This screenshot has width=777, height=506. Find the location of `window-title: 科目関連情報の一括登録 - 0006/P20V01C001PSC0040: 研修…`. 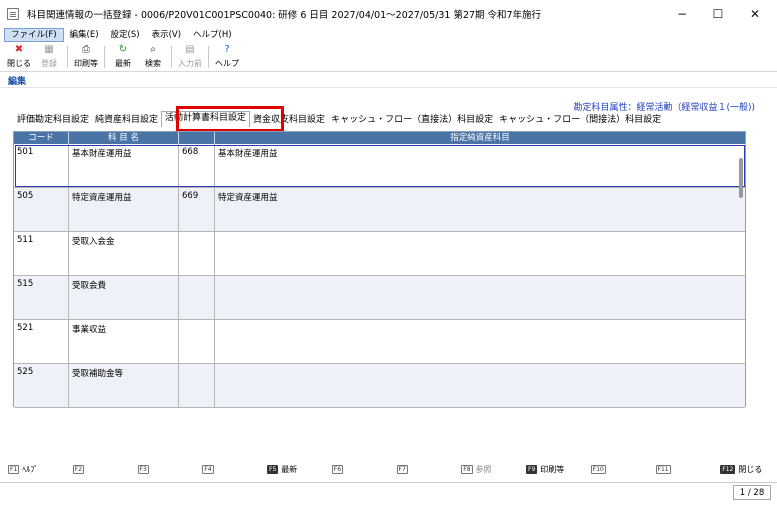

window-title: 科目関連情報の一括登録 - 0006/P20V01C001PSC0040: 研修… is located at coordinates (284, 15).